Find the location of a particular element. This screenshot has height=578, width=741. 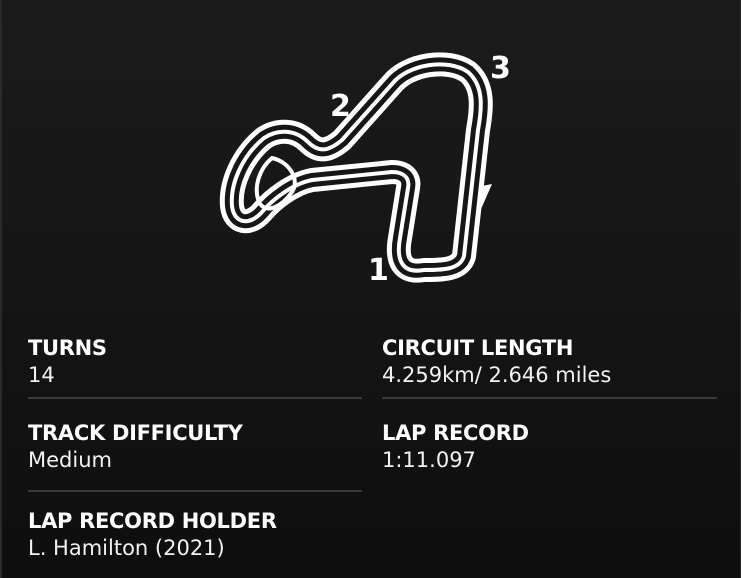

turn-marker-1: 1 is located at coordinates (378, 270).